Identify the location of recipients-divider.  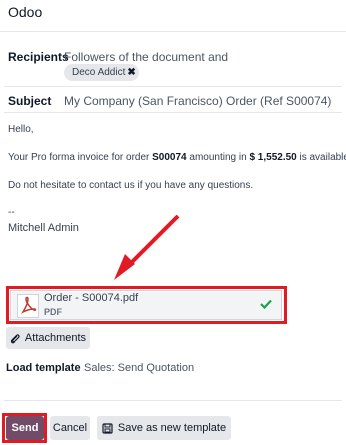
(173, 86).